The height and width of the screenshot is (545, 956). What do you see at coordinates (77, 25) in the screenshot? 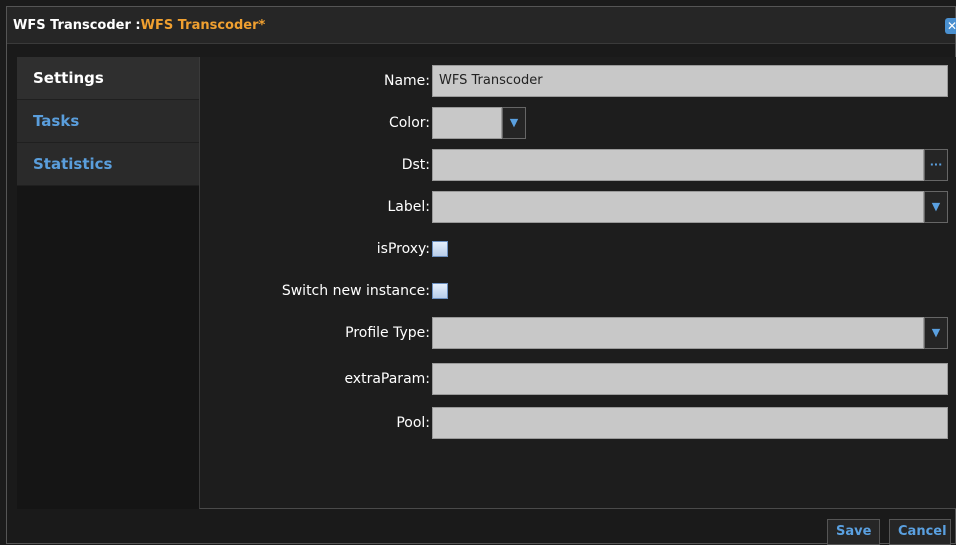
I see `dialog-title-prefix: WFS Transcoder :` at bounding box center [77, 25].